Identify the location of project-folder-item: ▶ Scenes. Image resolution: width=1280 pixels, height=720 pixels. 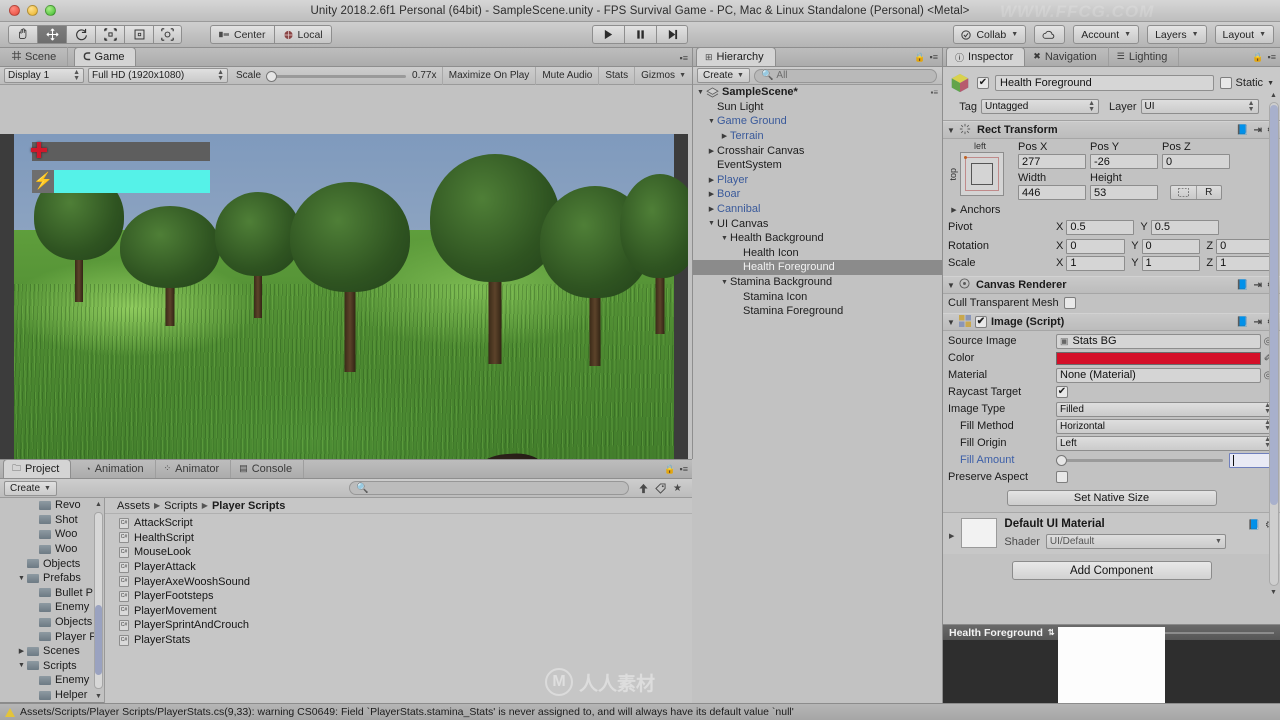
(52, 651).